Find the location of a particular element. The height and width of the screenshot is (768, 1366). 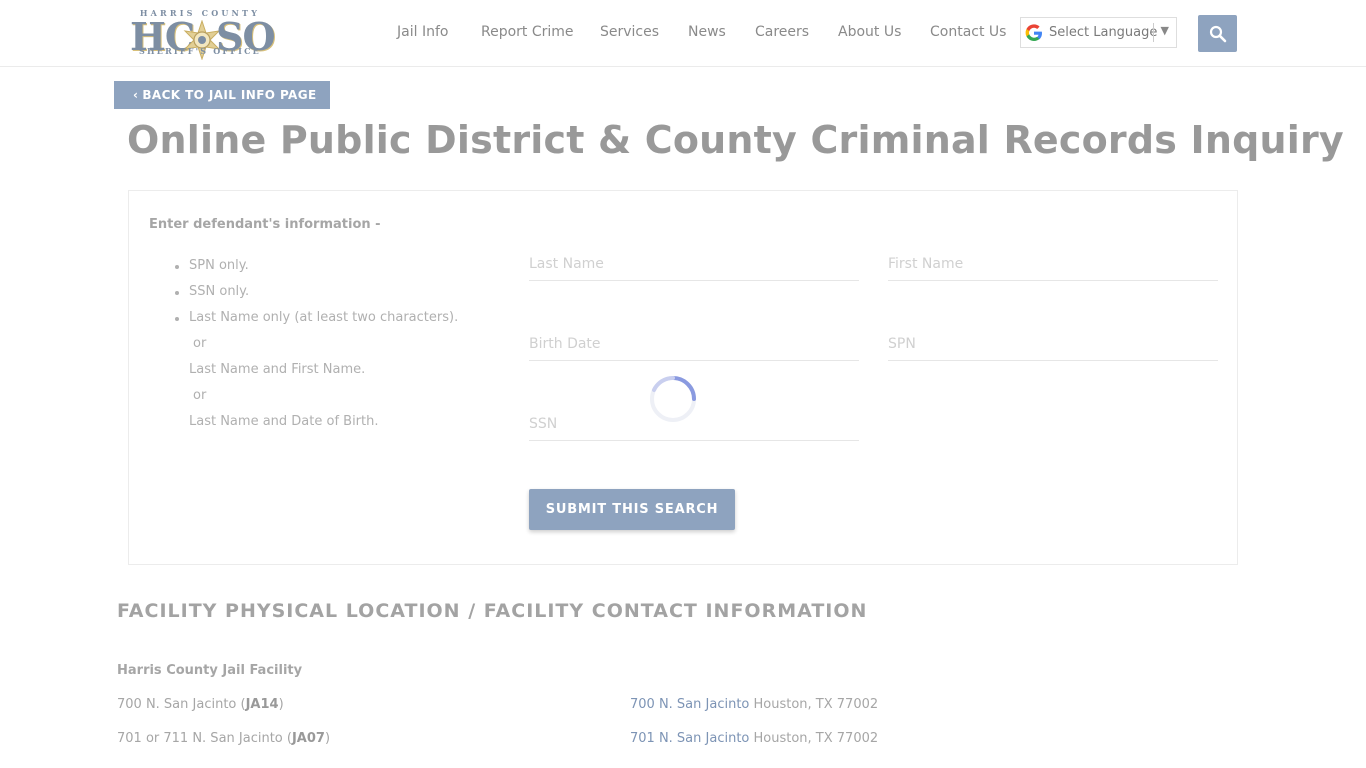

facility-map-link: 700 N. San Jacinto is located at coordinates (689, 704).